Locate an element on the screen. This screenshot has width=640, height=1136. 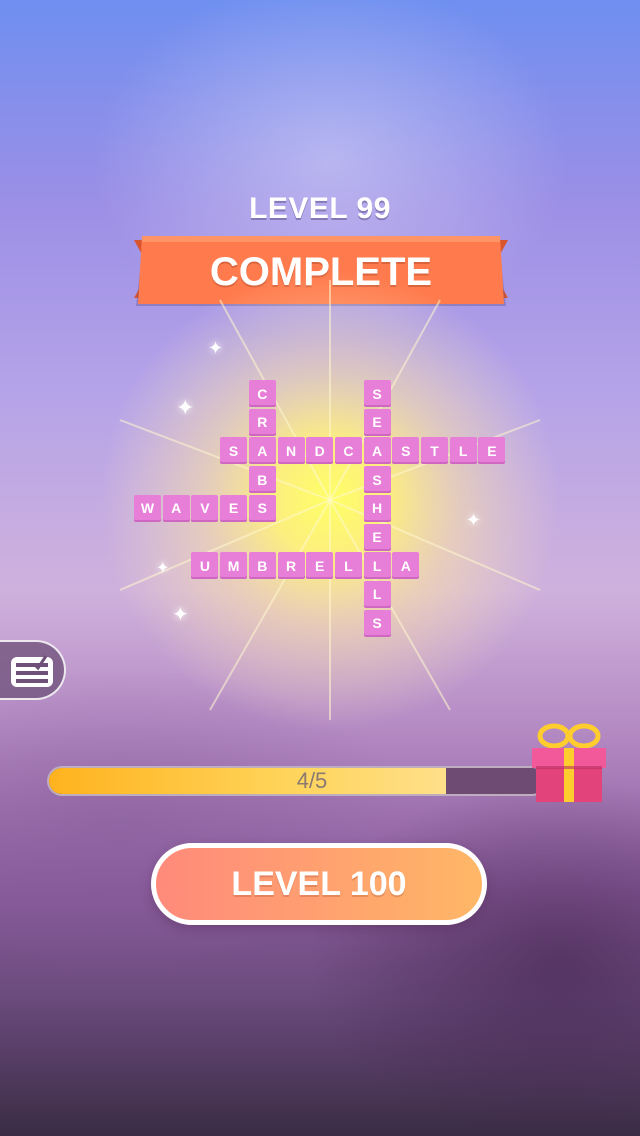
progress-label: 4/5 is located at coordinates (312, 780).